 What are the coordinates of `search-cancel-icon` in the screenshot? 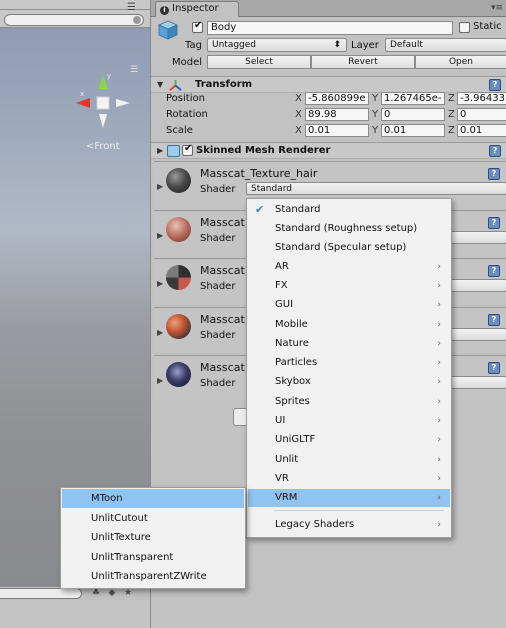 It's located at (137, 20).